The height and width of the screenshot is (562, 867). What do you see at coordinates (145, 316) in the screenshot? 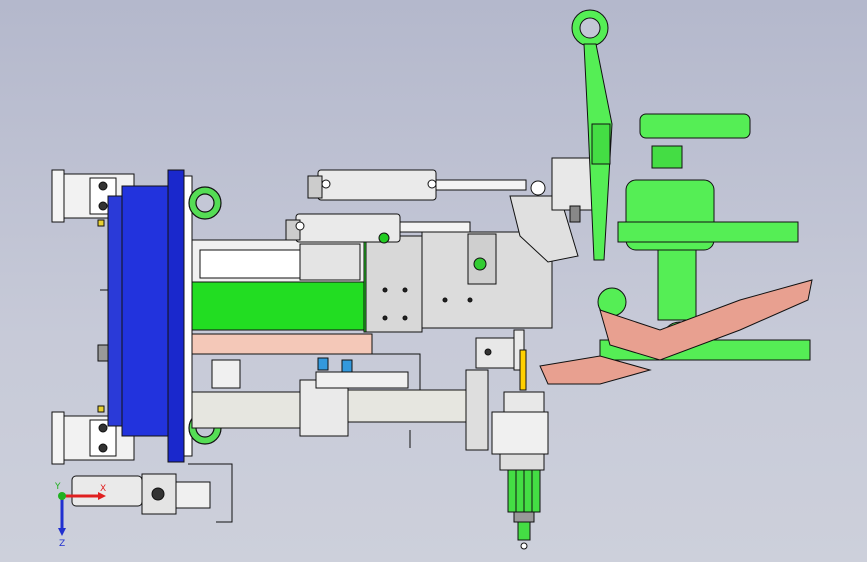
I see `mount-plate` at bounding box center [145, 316].